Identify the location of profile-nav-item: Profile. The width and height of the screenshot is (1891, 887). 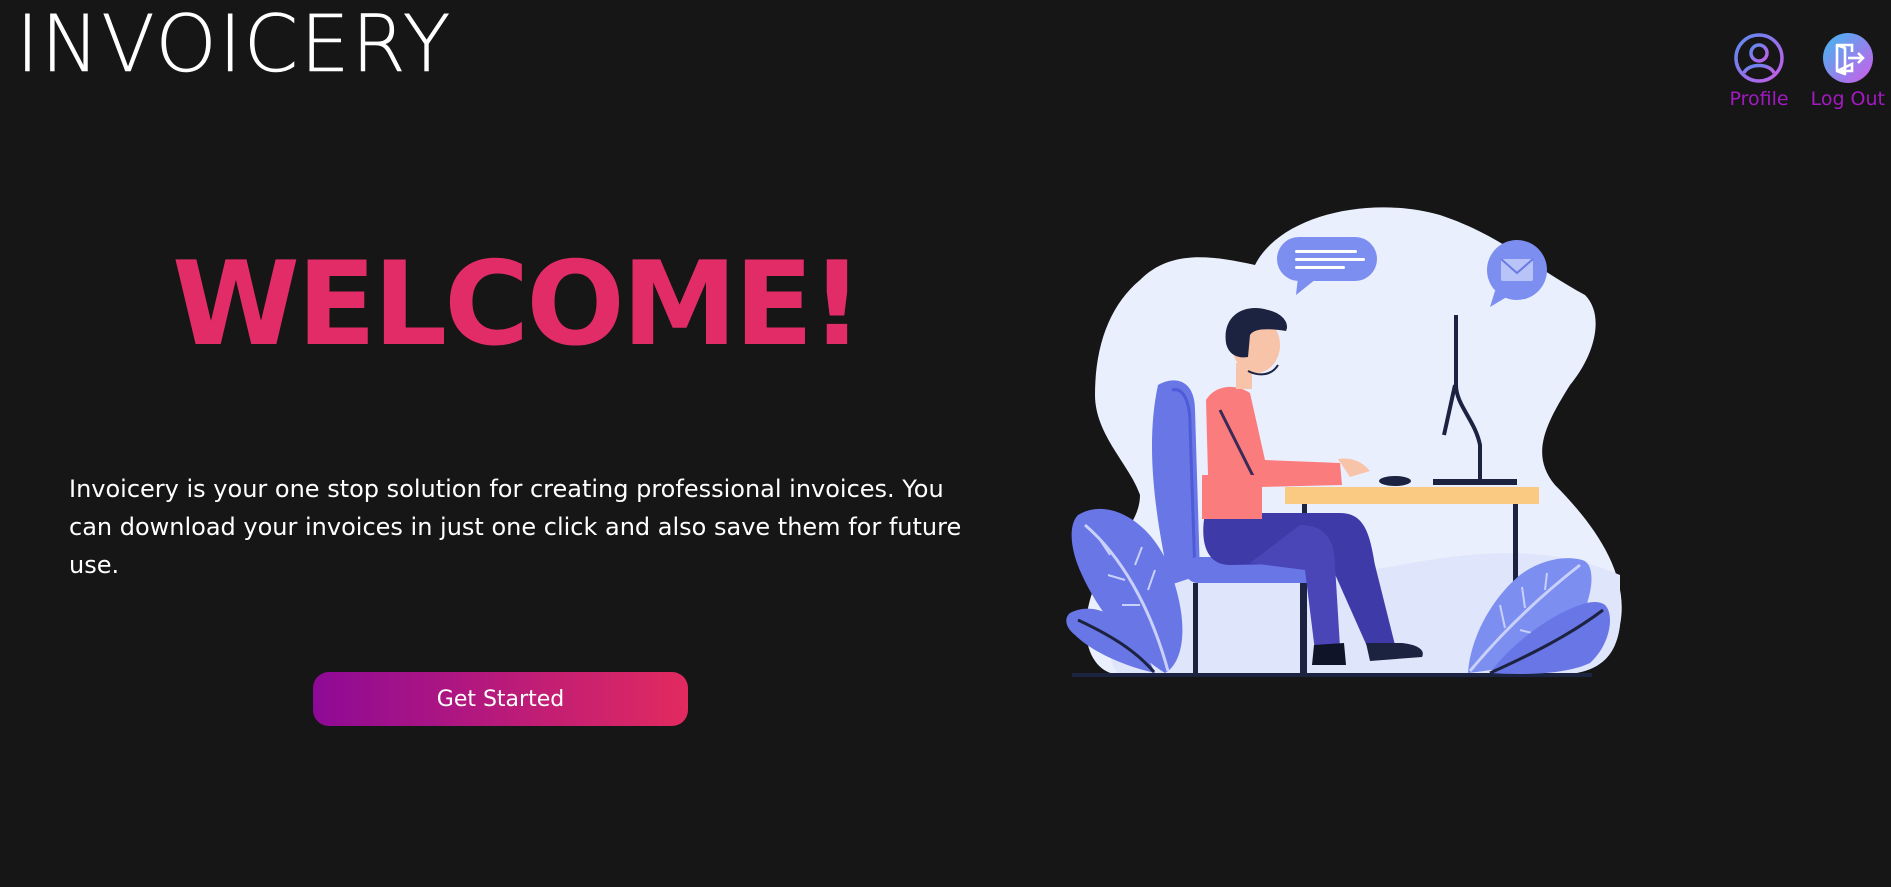
(1759, 71).